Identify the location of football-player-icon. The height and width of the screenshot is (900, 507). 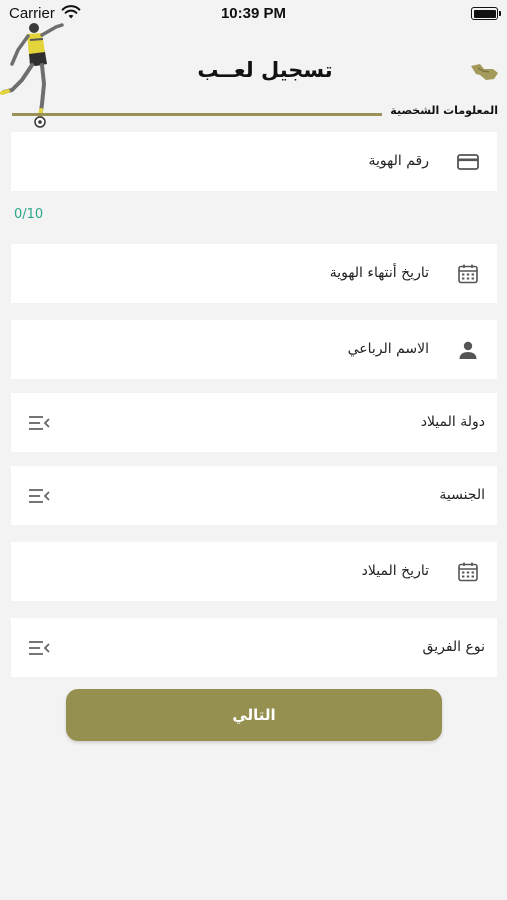
(32, 75).